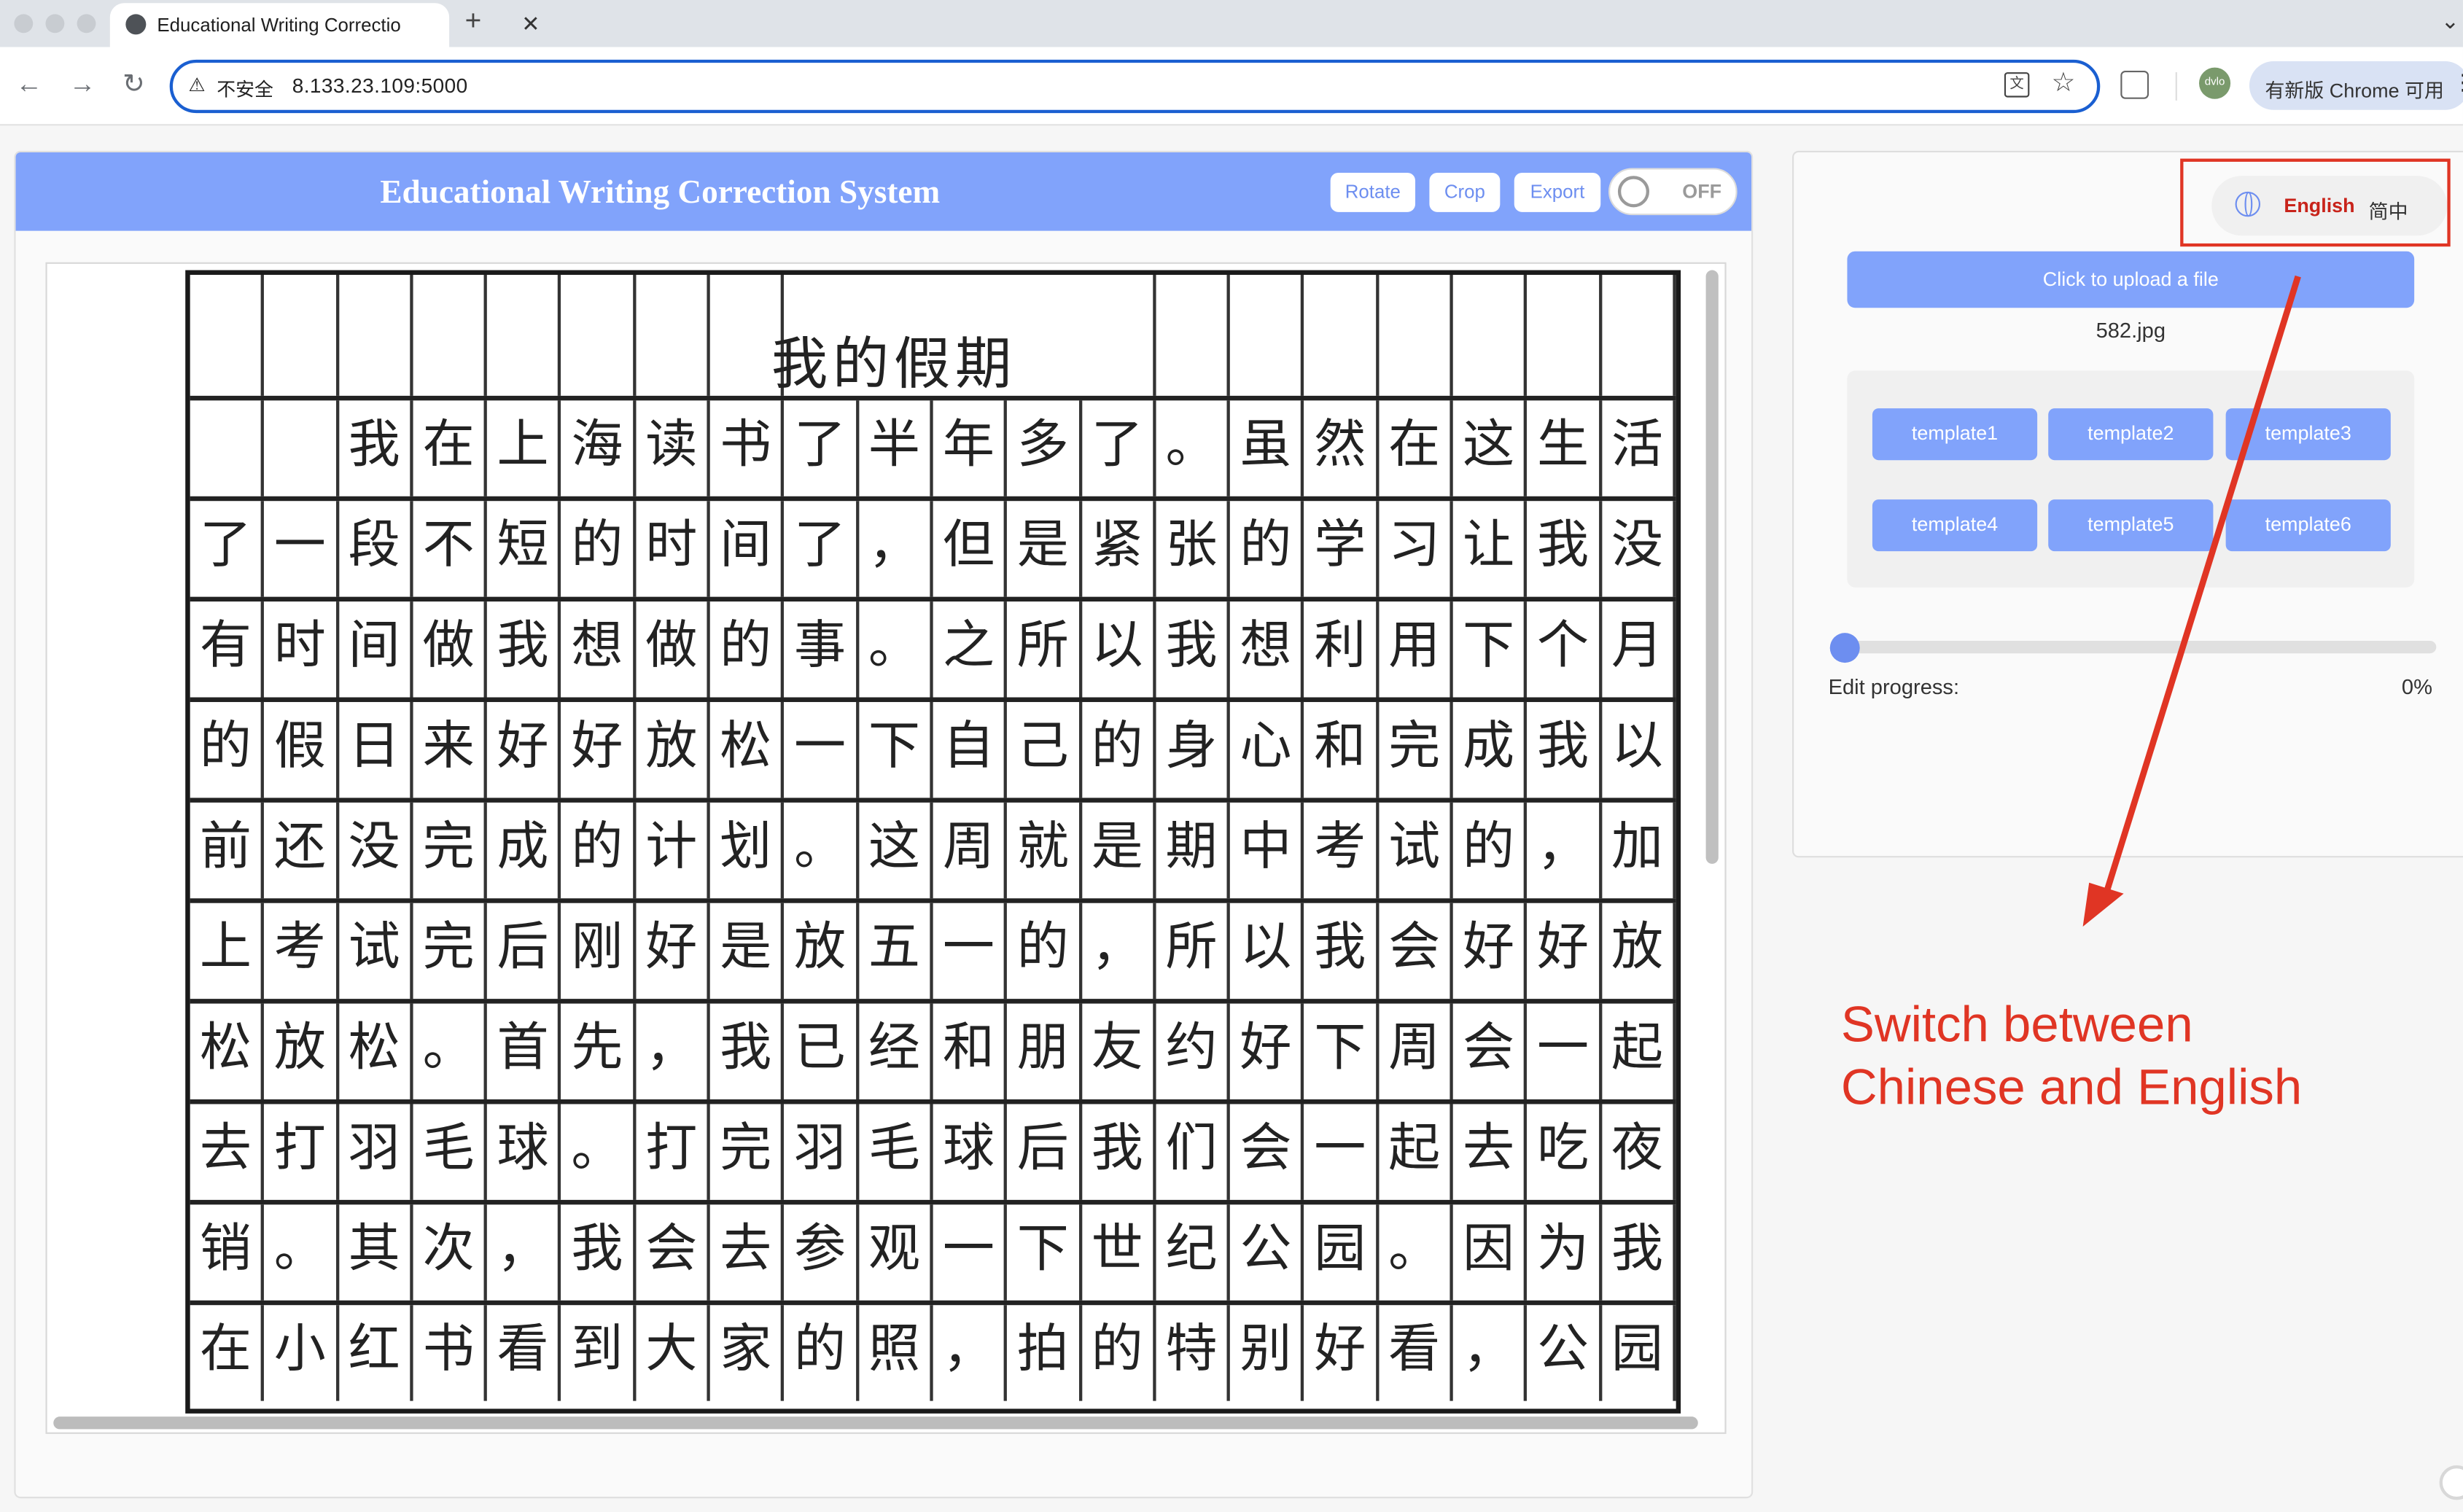 The image size is (2463, 1512). Describe the element at coordinates (2017, 85) in the screenshot. I see `translate-icon: 文` at that location.